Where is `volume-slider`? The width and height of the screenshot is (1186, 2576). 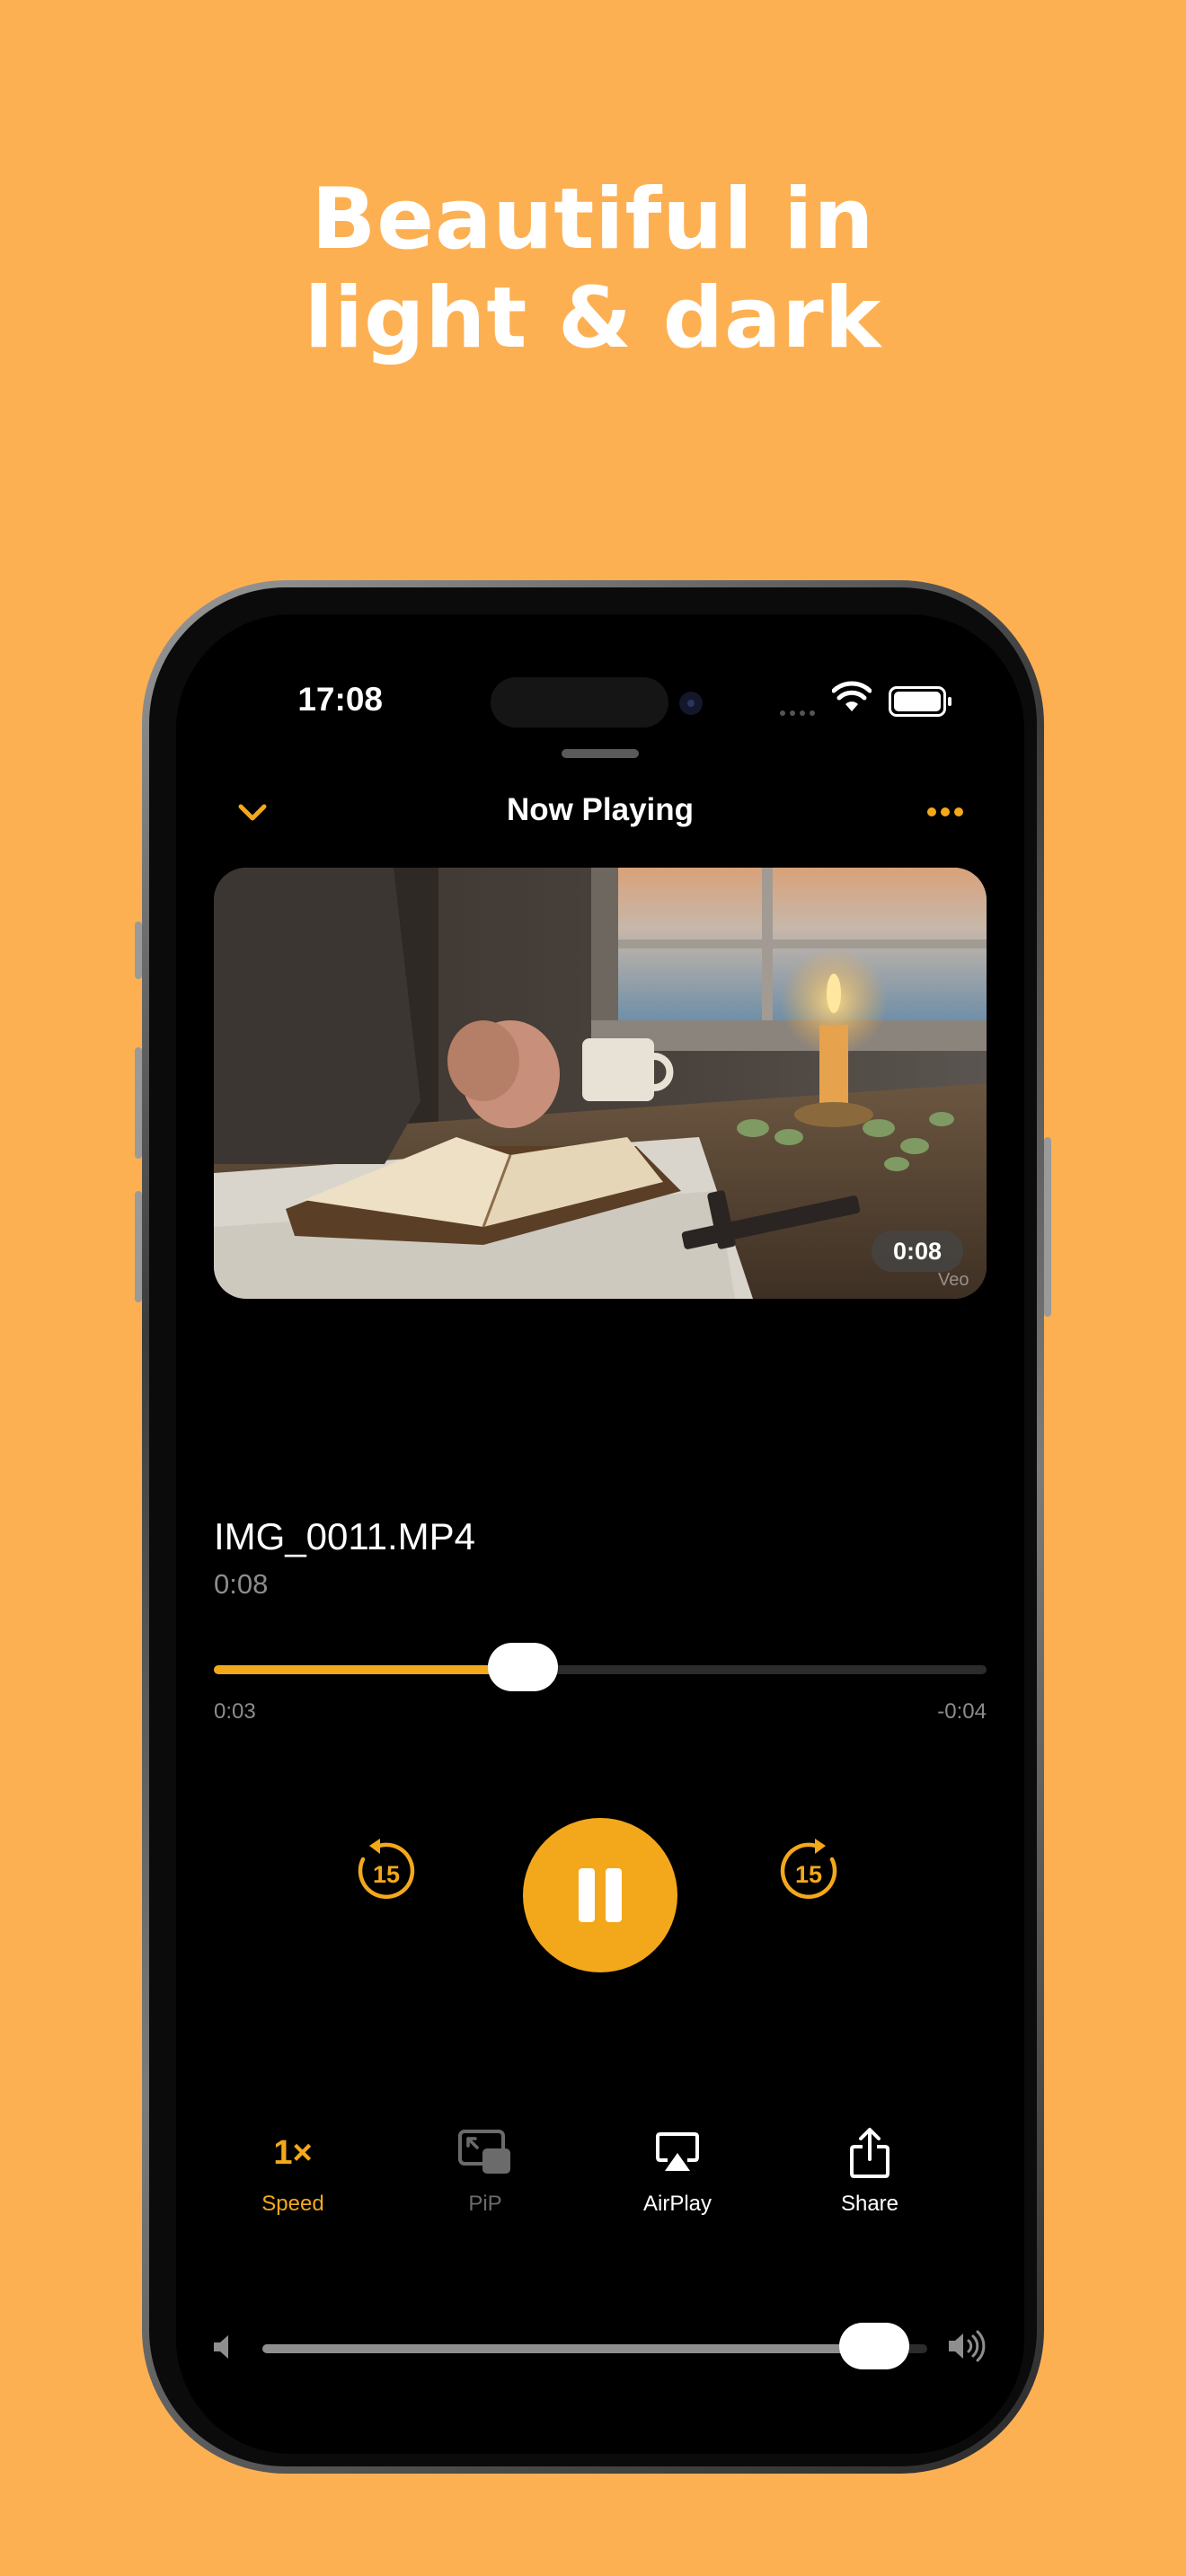
volume-slider is located at coordinates (594, 2346).